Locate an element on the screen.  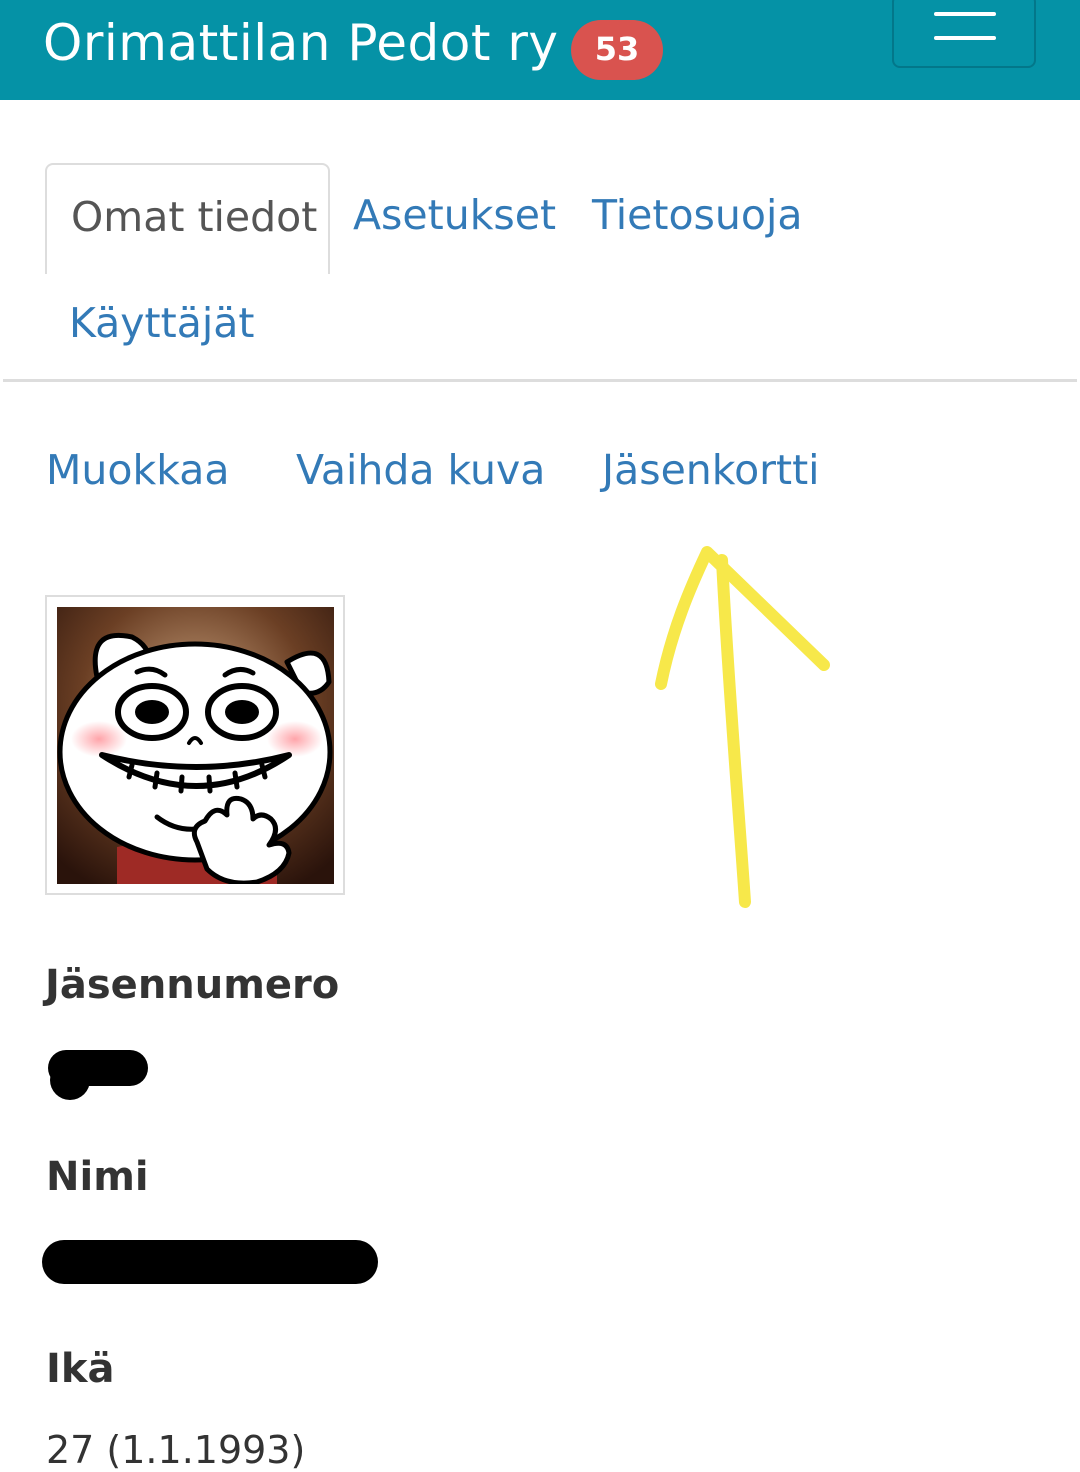
cartoon-pig-avatar is located at coordinates (195, 745).